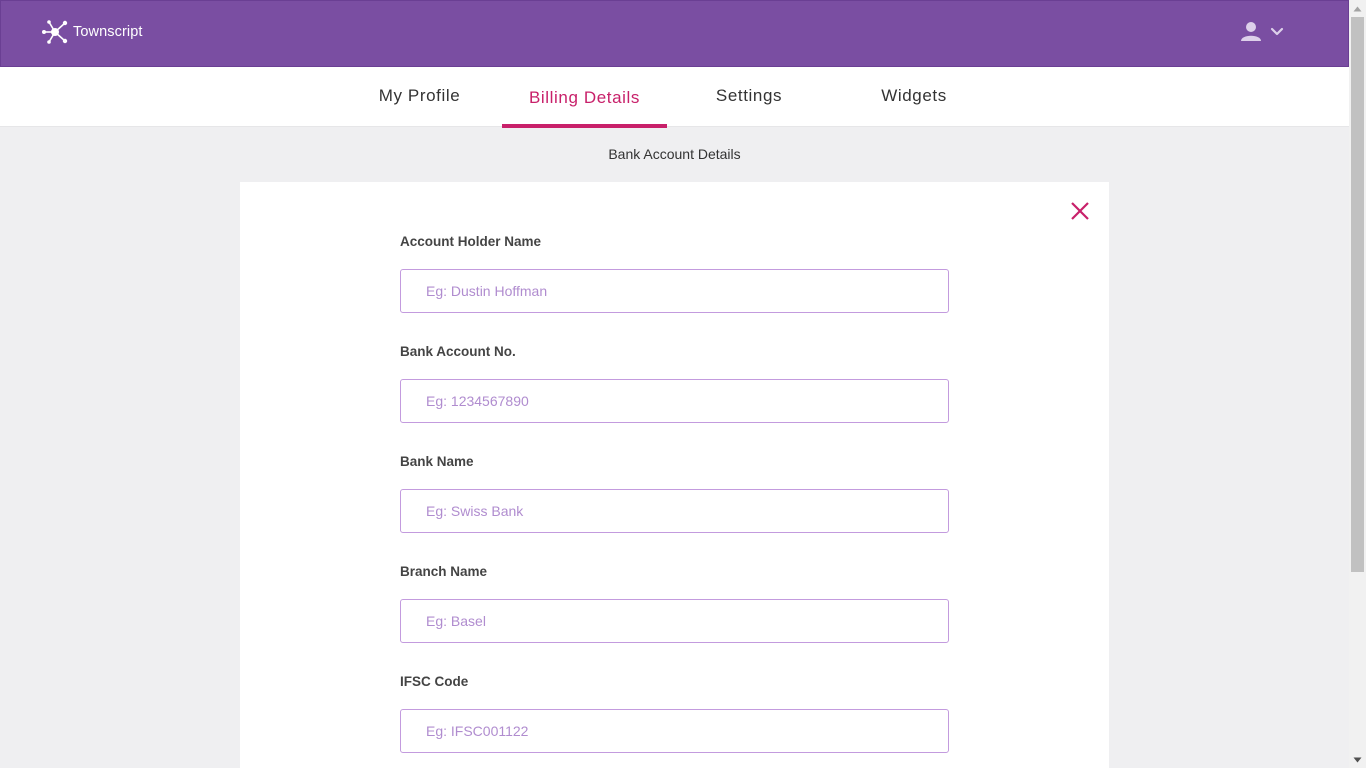 Image resolution: width=1366 pixels, height=768 pixels. What do you see at coordinates (674, 621) in the screenshot?
I see `branch-name-input` at bounding box center [674, 621].